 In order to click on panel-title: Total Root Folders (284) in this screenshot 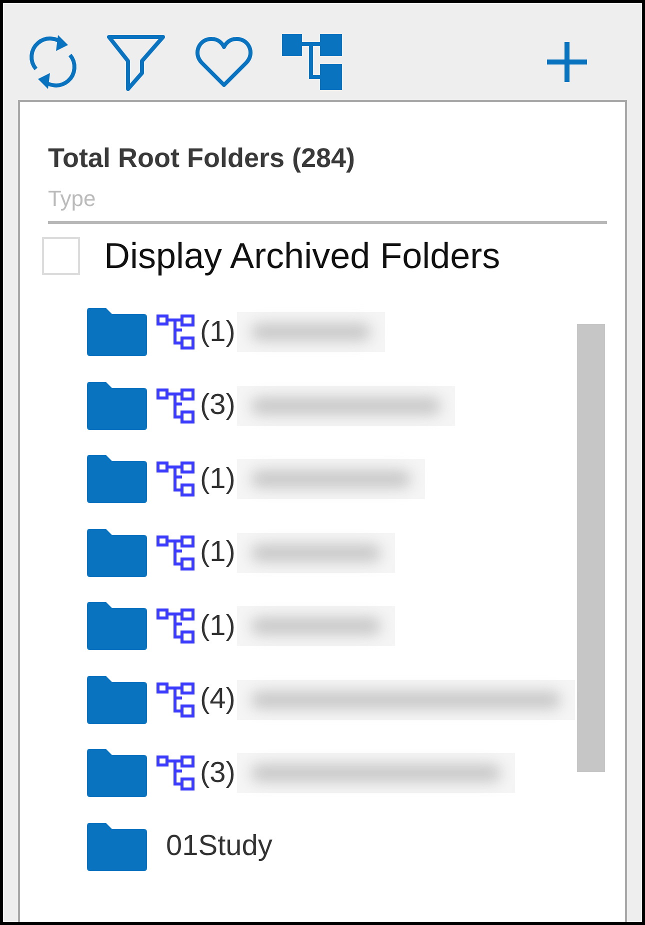, I will do `click(202, 158)`.